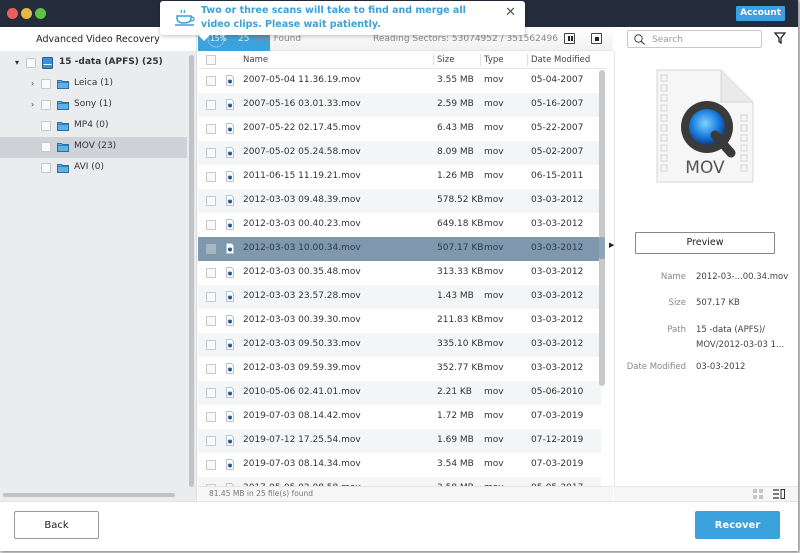  Describe the element at coordinates (211, 60) in the screenshot. I see `select-all-checkbox` at that location.